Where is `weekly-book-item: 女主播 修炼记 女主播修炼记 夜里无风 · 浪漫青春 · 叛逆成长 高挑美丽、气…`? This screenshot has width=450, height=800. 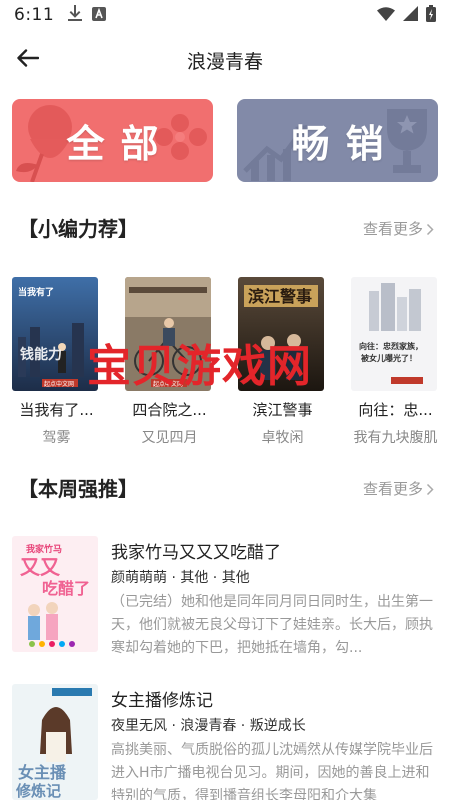 weekly-book-item: 女主播 修炼记 女主播修炼记 夜里无风 · 浪漫青春 · 叛逆成长 高挑美丽、气… is located at coordinates (225, 742).